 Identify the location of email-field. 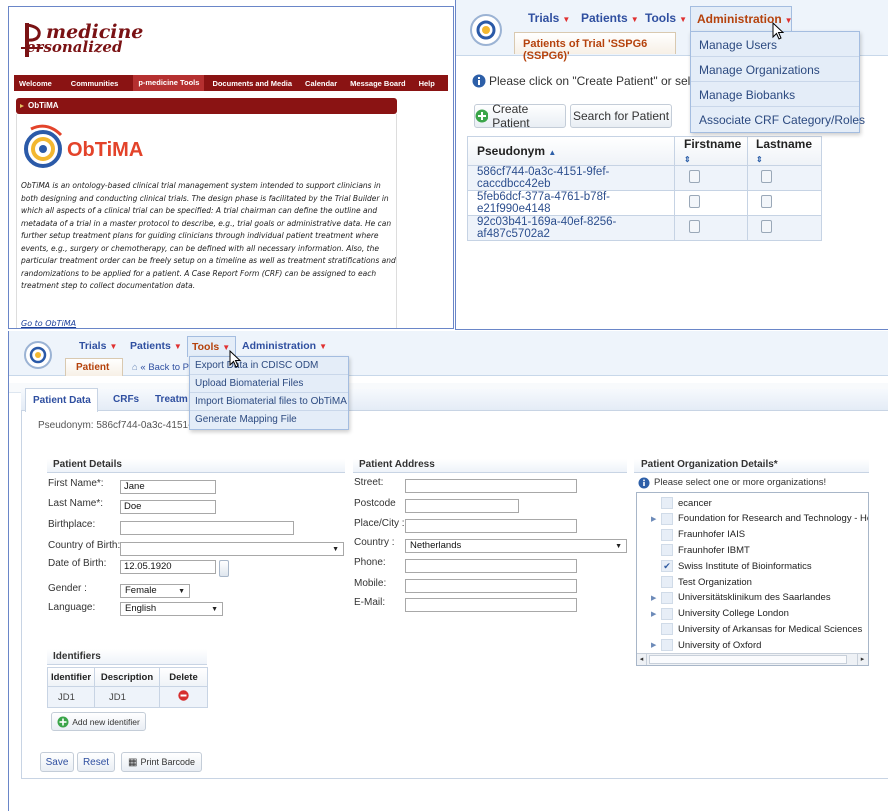
(491, 605).